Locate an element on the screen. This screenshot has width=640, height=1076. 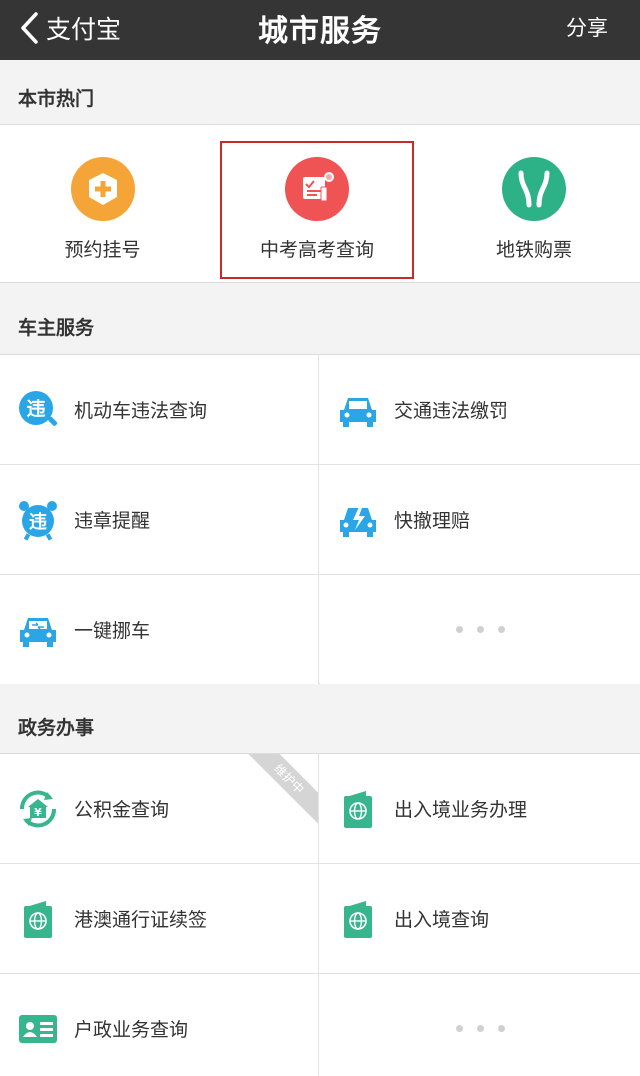
car-fine-icon is located at coordinates (358, 410).